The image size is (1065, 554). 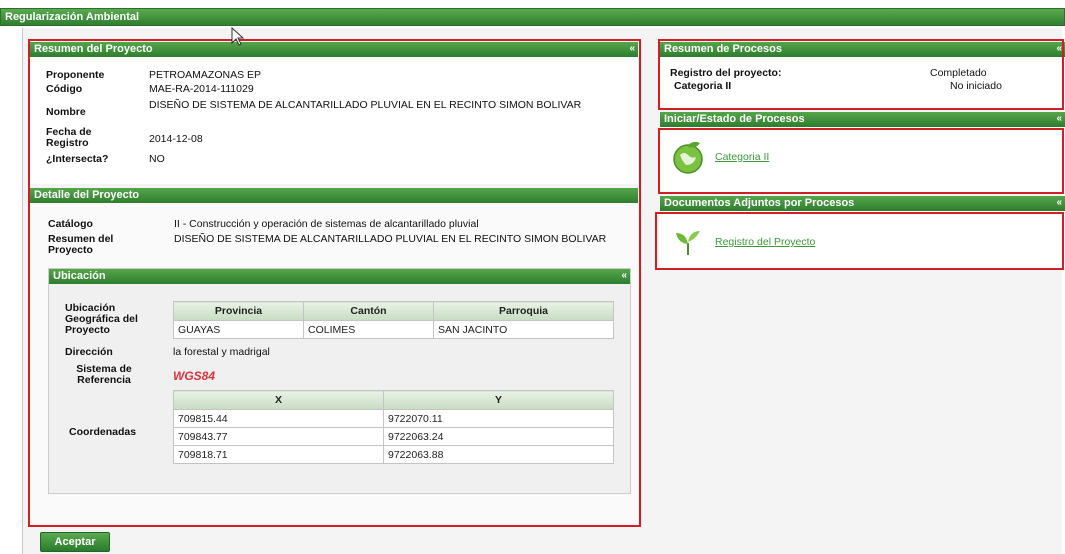 What do you see at coordinates (104, 374) in the screenshot?
I see `sistema-referencia-label: Sistema de Referencia` at bounding box center [104, 374].